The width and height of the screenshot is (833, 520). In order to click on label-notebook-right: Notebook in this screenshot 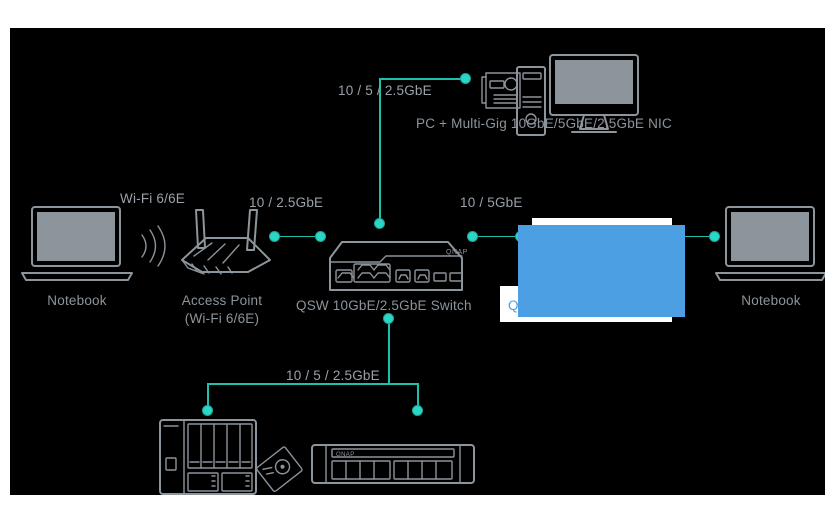, I will do `click(771, 300)`.